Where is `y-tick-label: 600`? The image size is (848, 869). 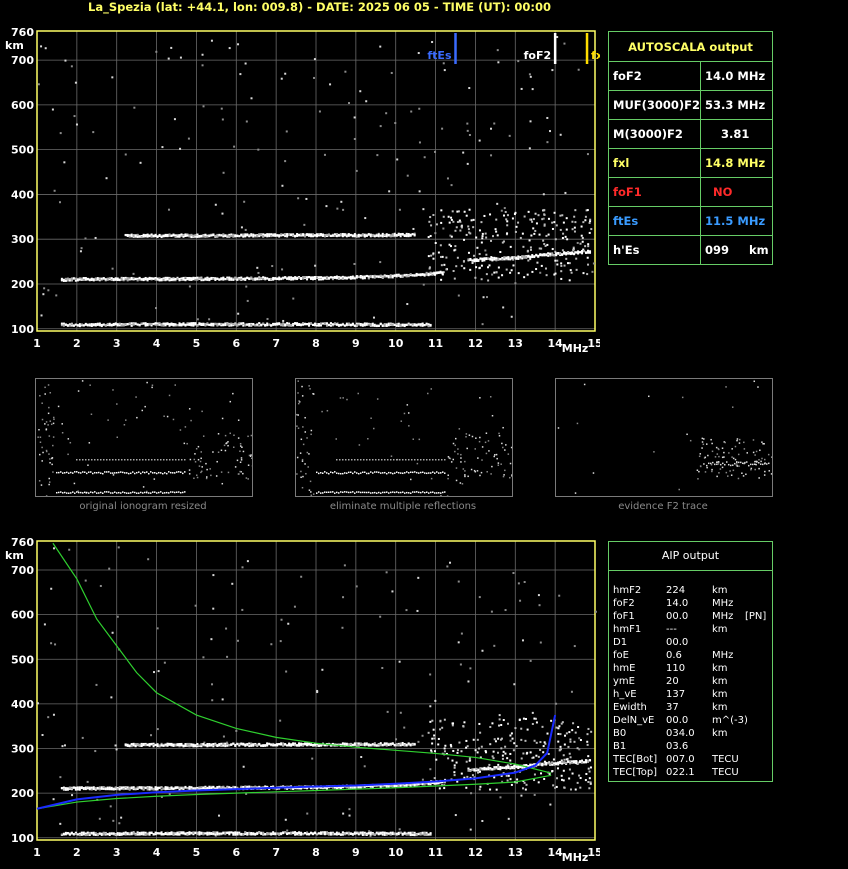
y-tick-label: 600 is located at coordinates (22, 105).